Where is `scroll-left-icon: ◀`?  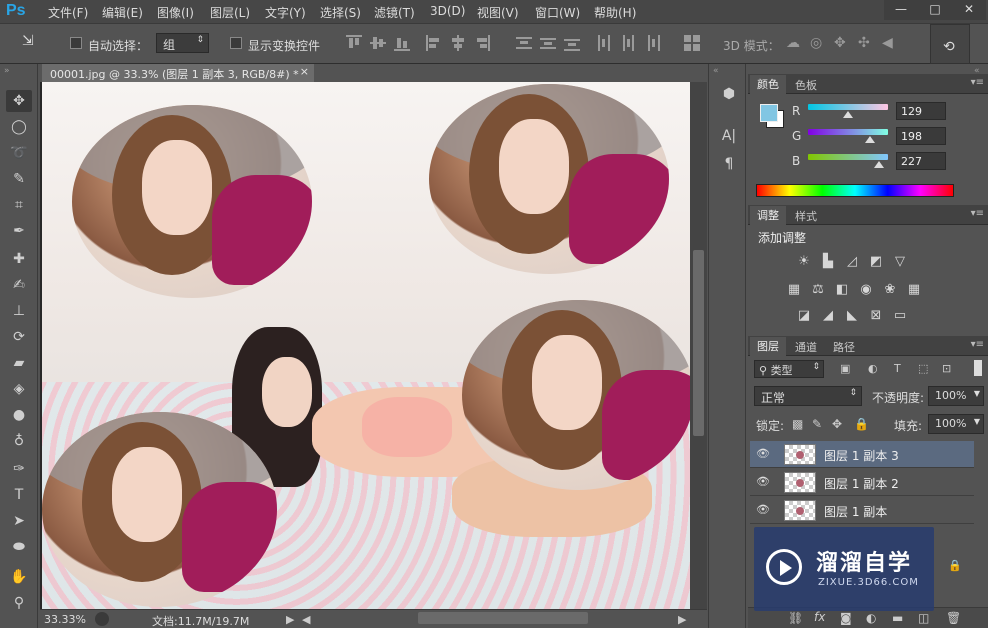
scroll-left-icon: ◀ is located at coordinates (306, 619).